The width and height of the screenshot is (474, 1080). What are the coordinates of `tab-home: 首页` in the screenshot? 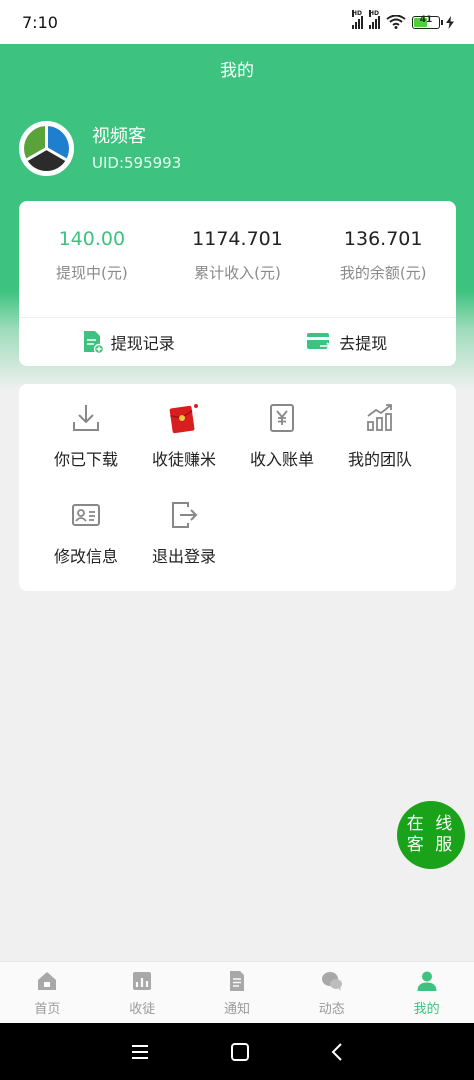 It's located at (47, 992).